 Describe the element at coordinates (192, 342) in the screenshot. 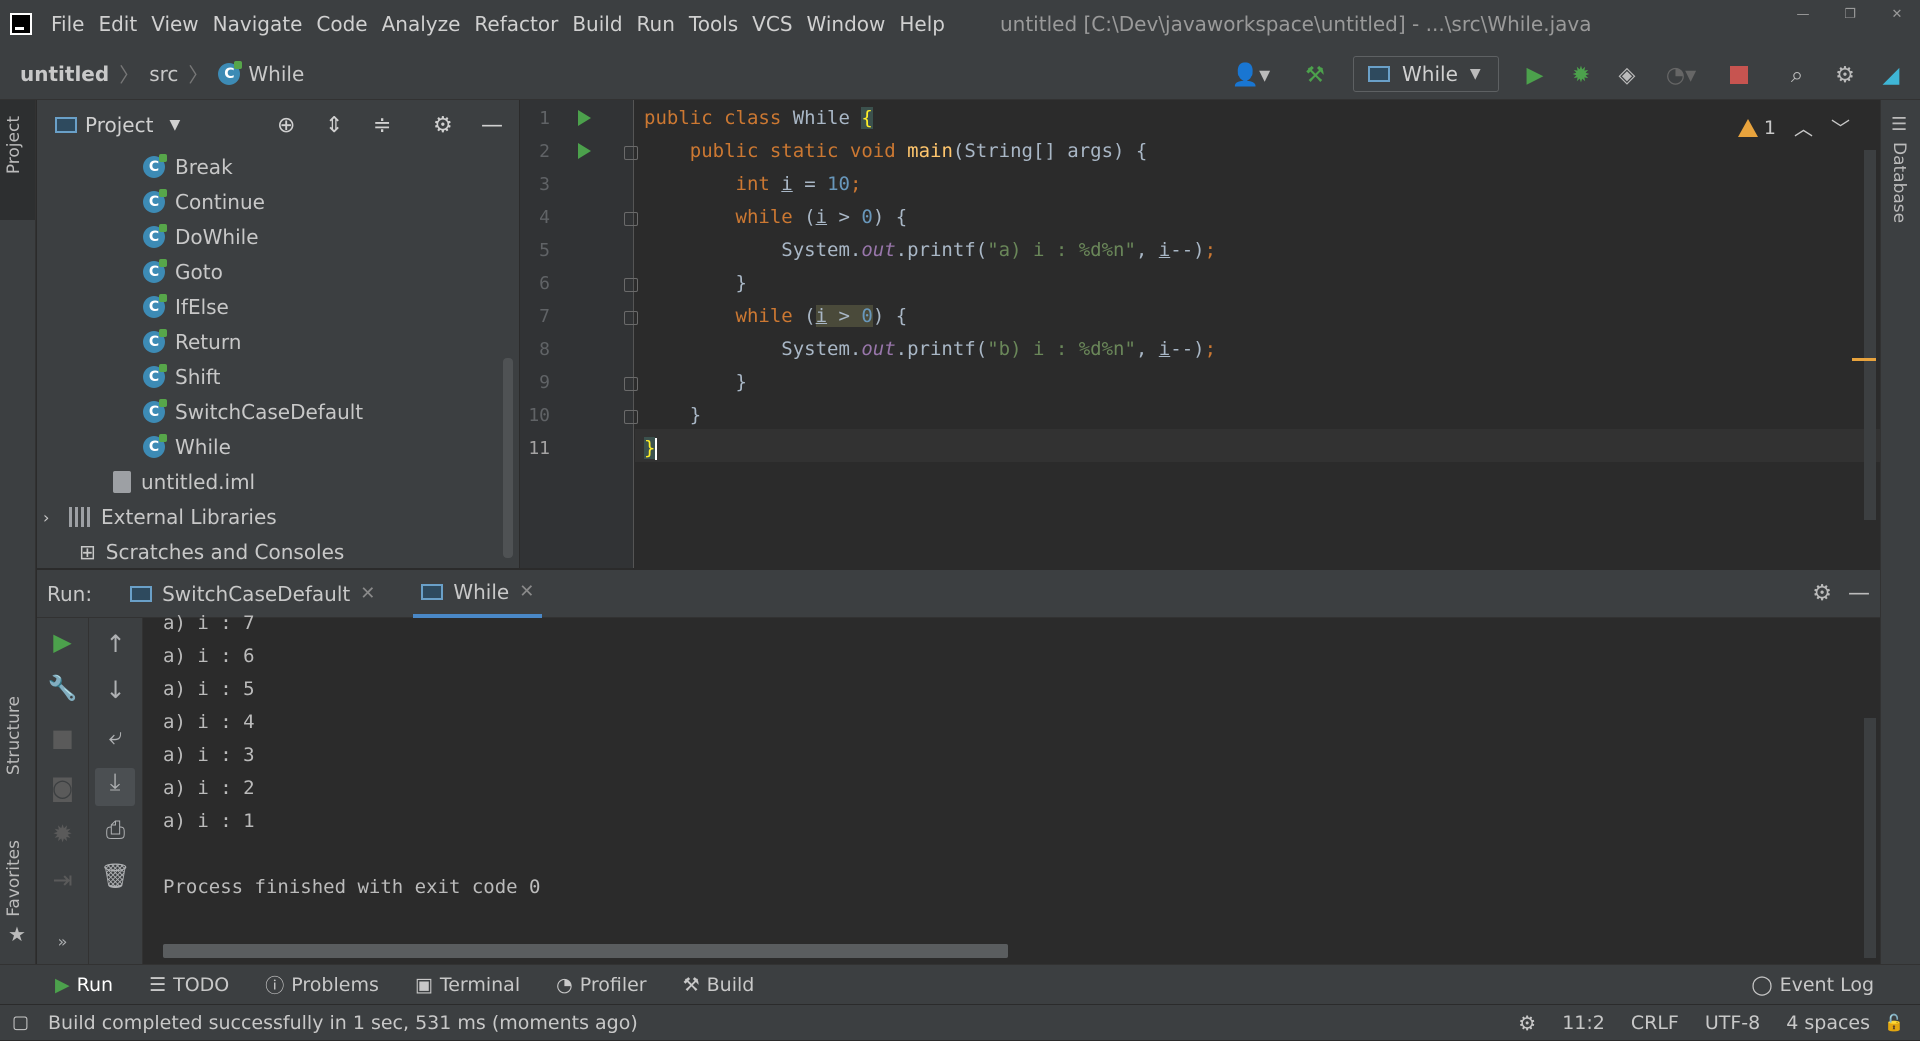

I see `tree-item-return: C Return` at that location.